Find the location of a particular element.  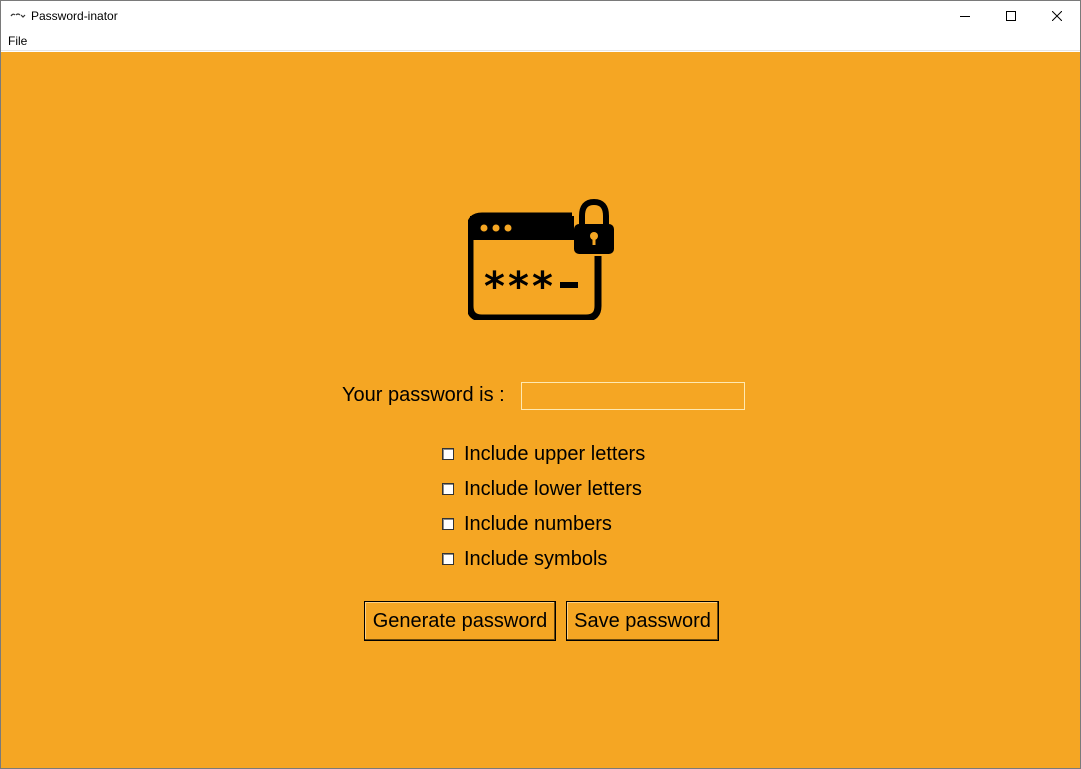

minimize-icon is located at coordinates (965, 16).